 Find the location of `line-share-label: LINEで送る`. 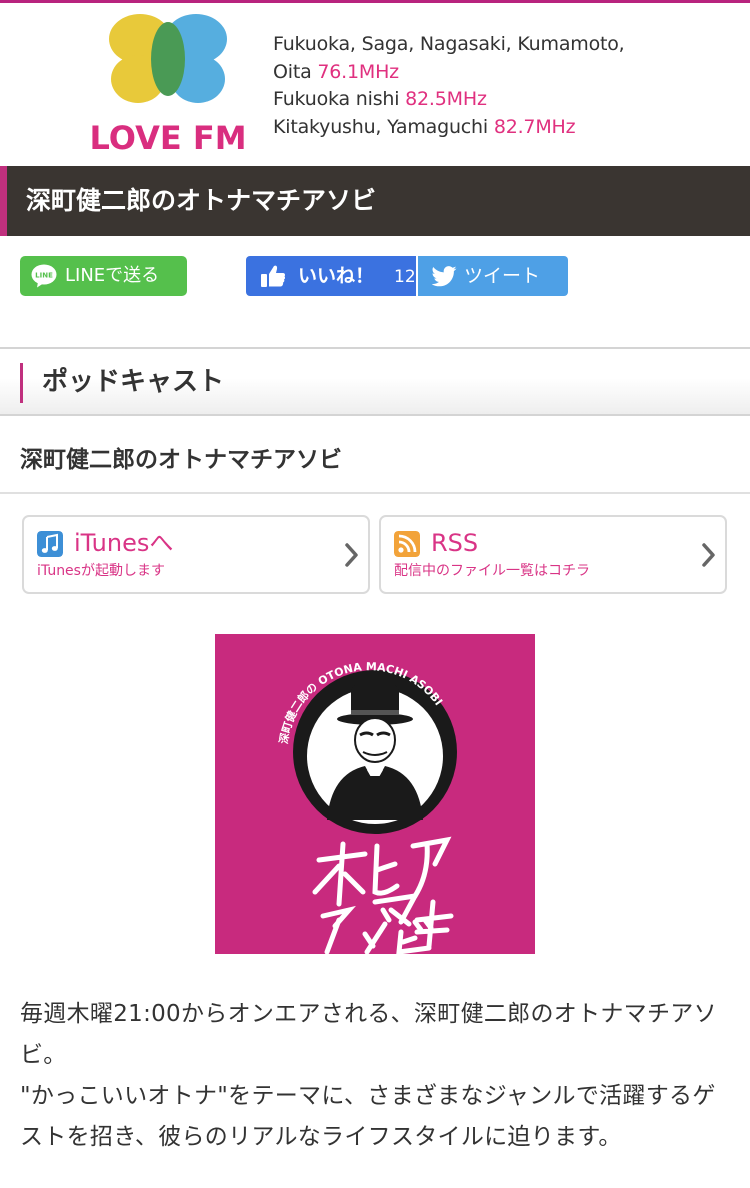

line-share-label: LINEで送る is located at coordinates (112, 275).